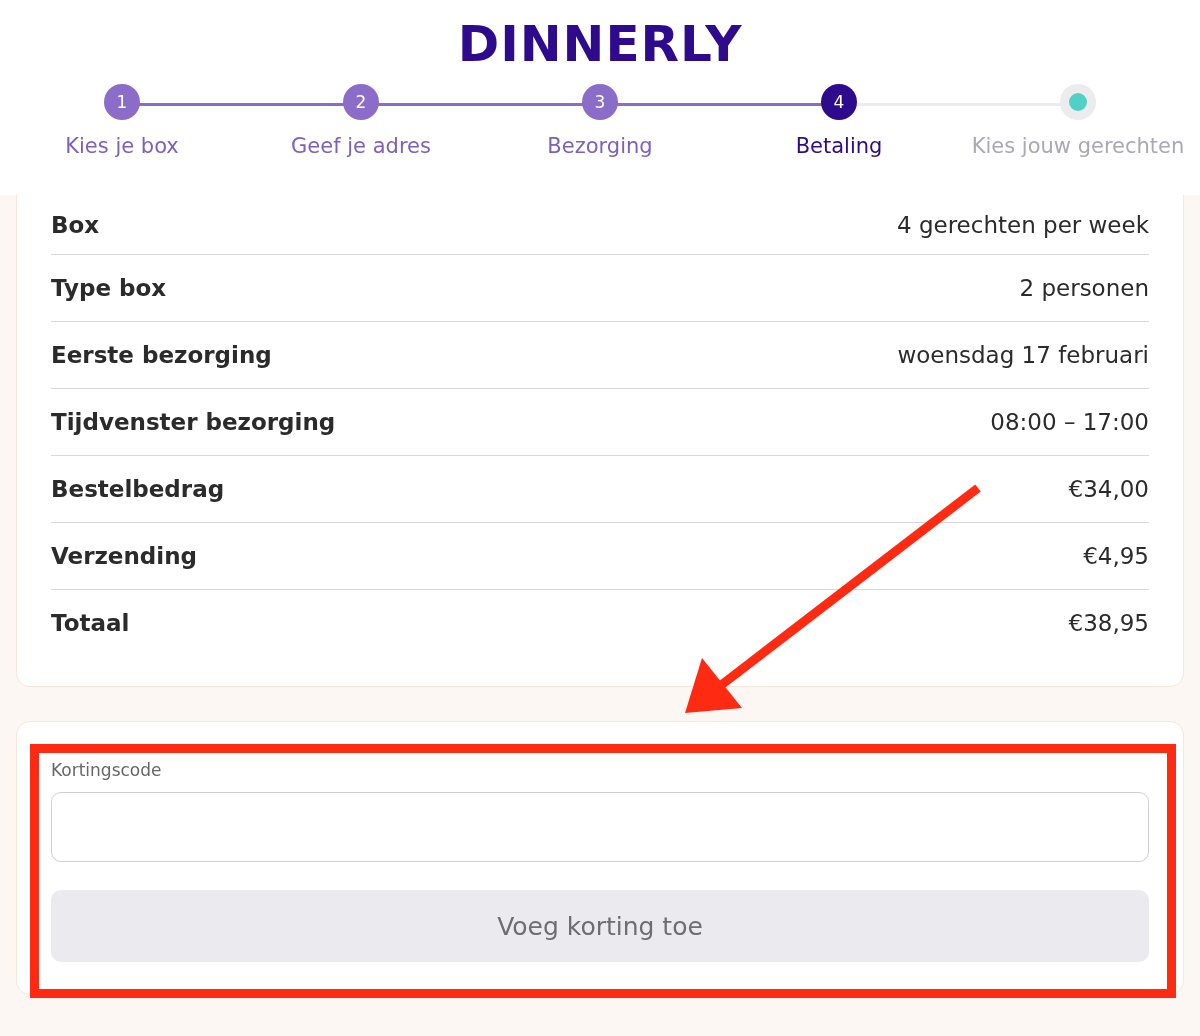 The image size is (1200, 1036). I want to click on summary-label: Totaal, so click(90, 623).